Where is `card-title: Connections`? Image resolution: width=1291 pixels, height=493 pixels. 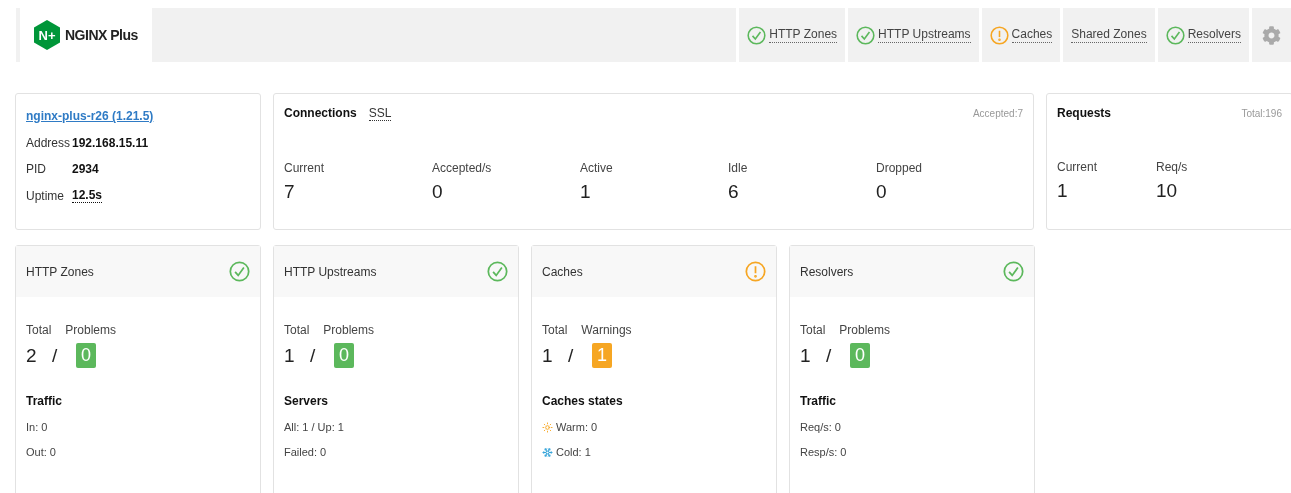 card-title: Connections is located at coordinates (320, 113).